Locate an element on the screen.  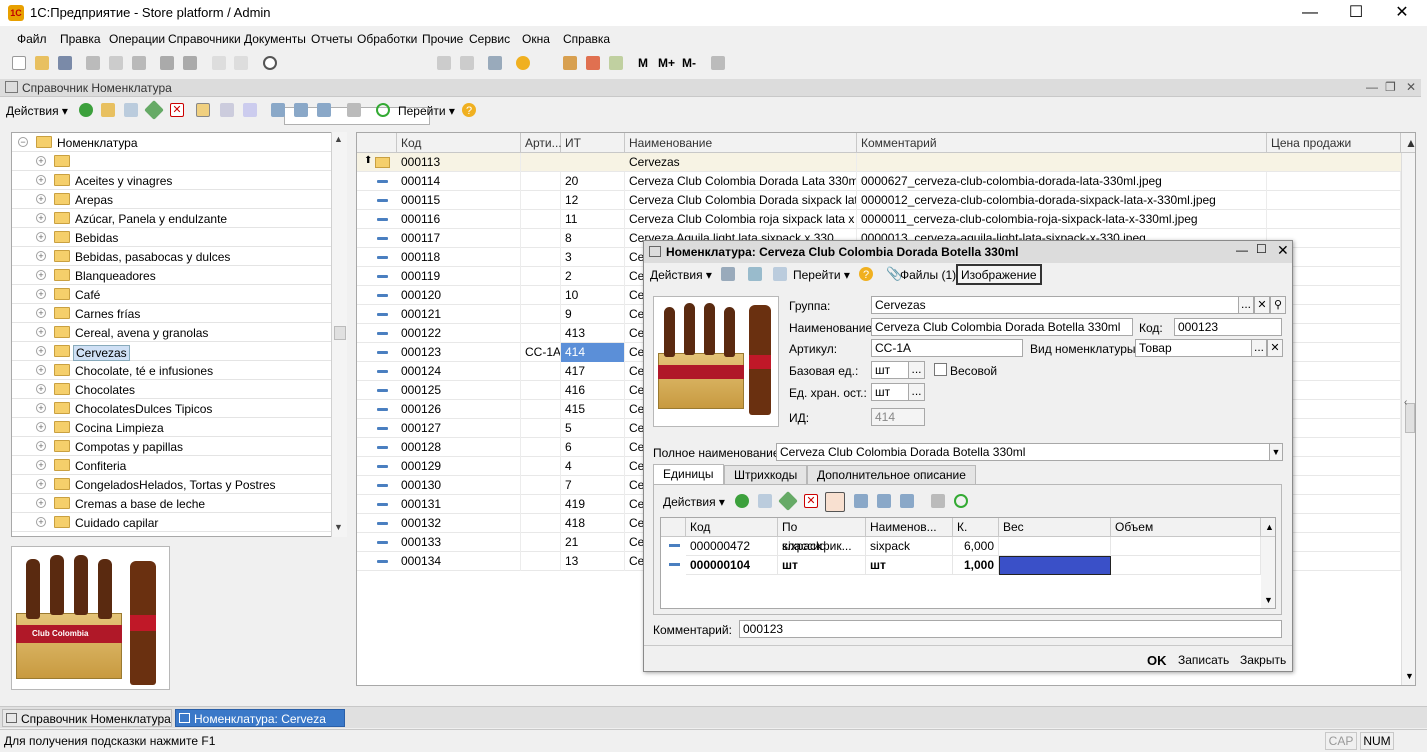
menu-operations: Операции is located at coordinates (137, 39).